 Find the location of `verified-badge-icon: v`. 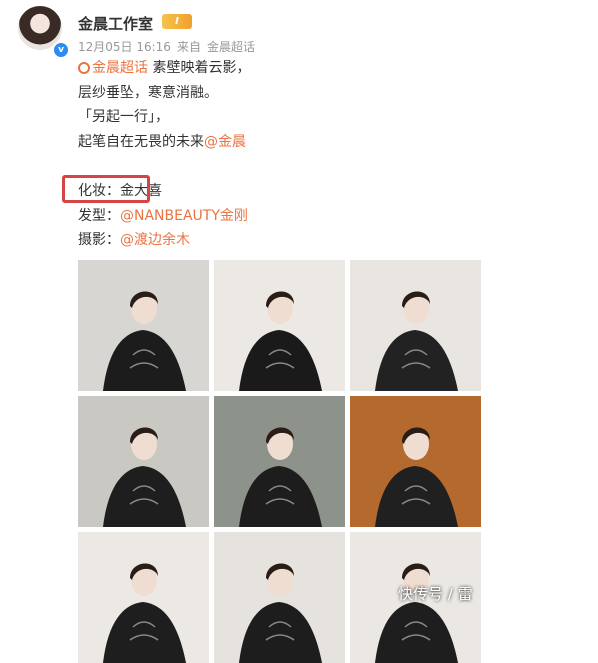

verified-badge-icon: v is located at coordinates (61, 50).